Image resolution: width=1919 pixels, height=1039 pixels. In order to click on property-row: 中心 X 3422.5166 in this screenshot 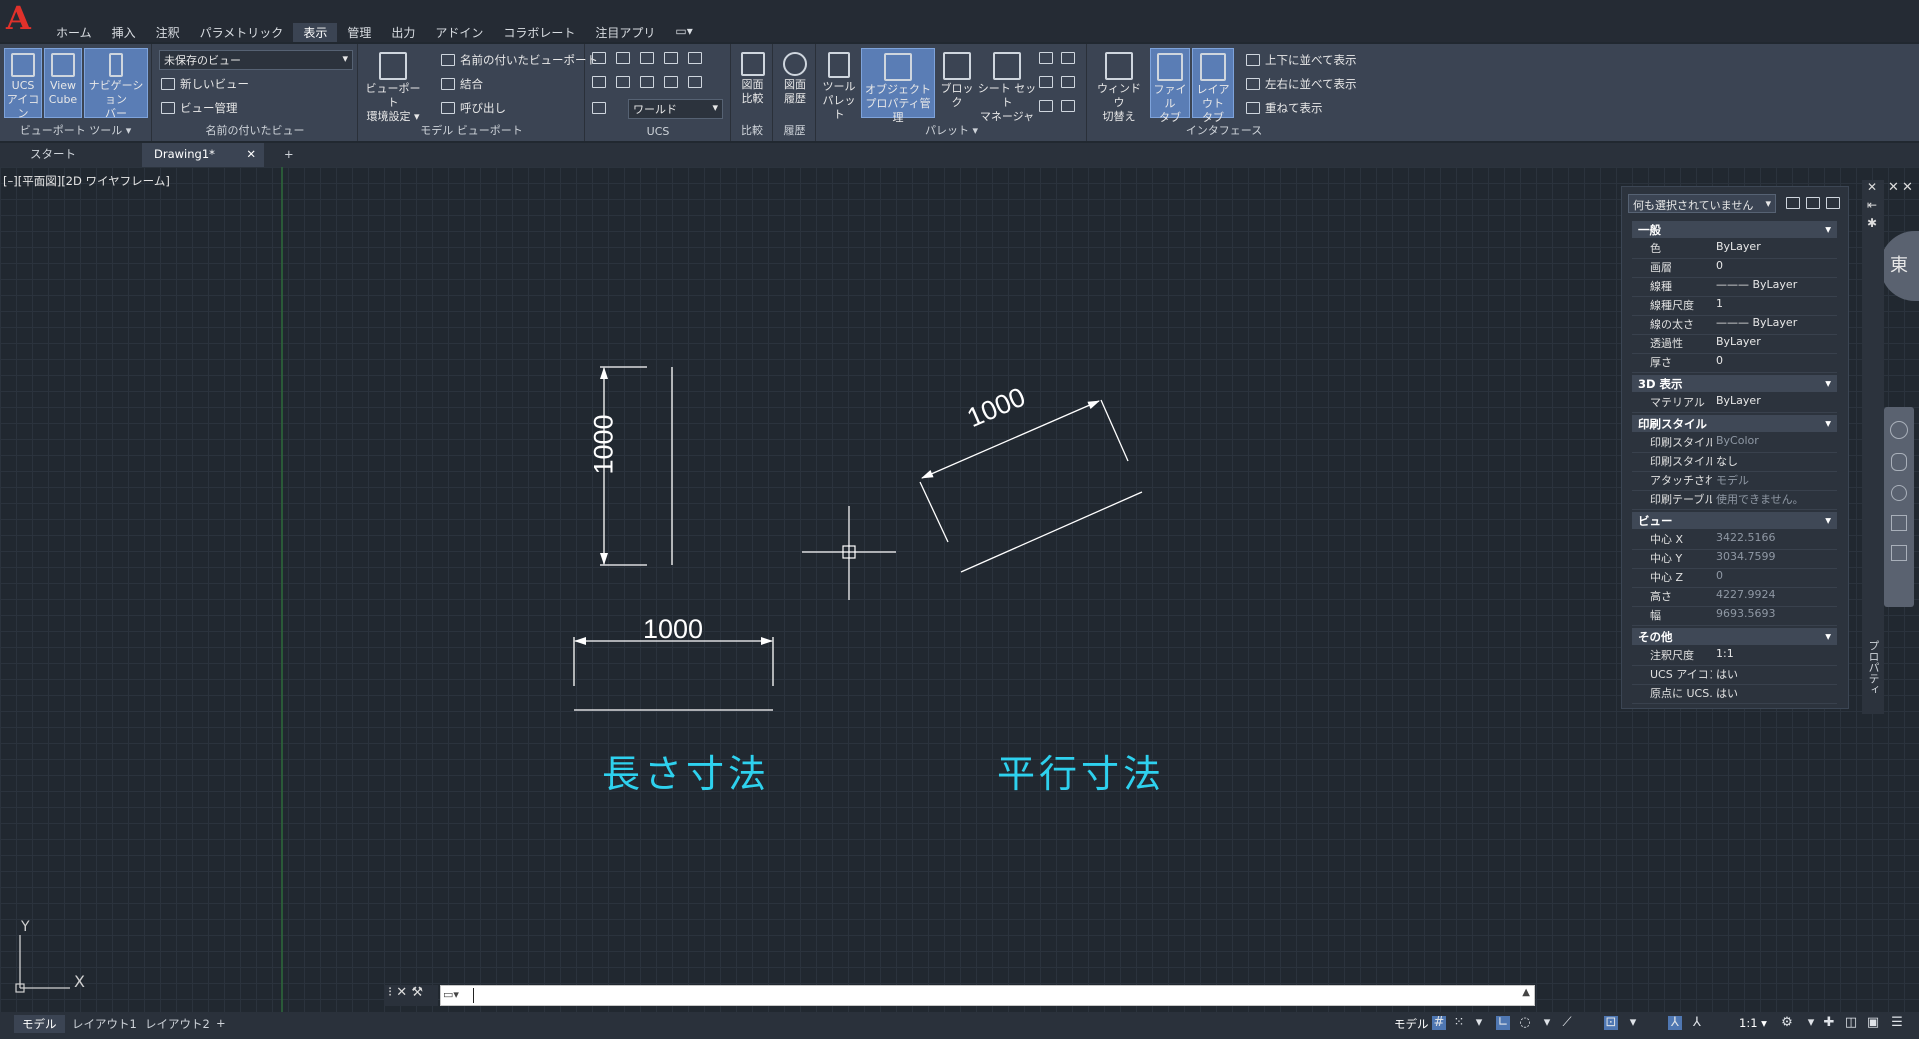, I will do `click(1734, 540)`.